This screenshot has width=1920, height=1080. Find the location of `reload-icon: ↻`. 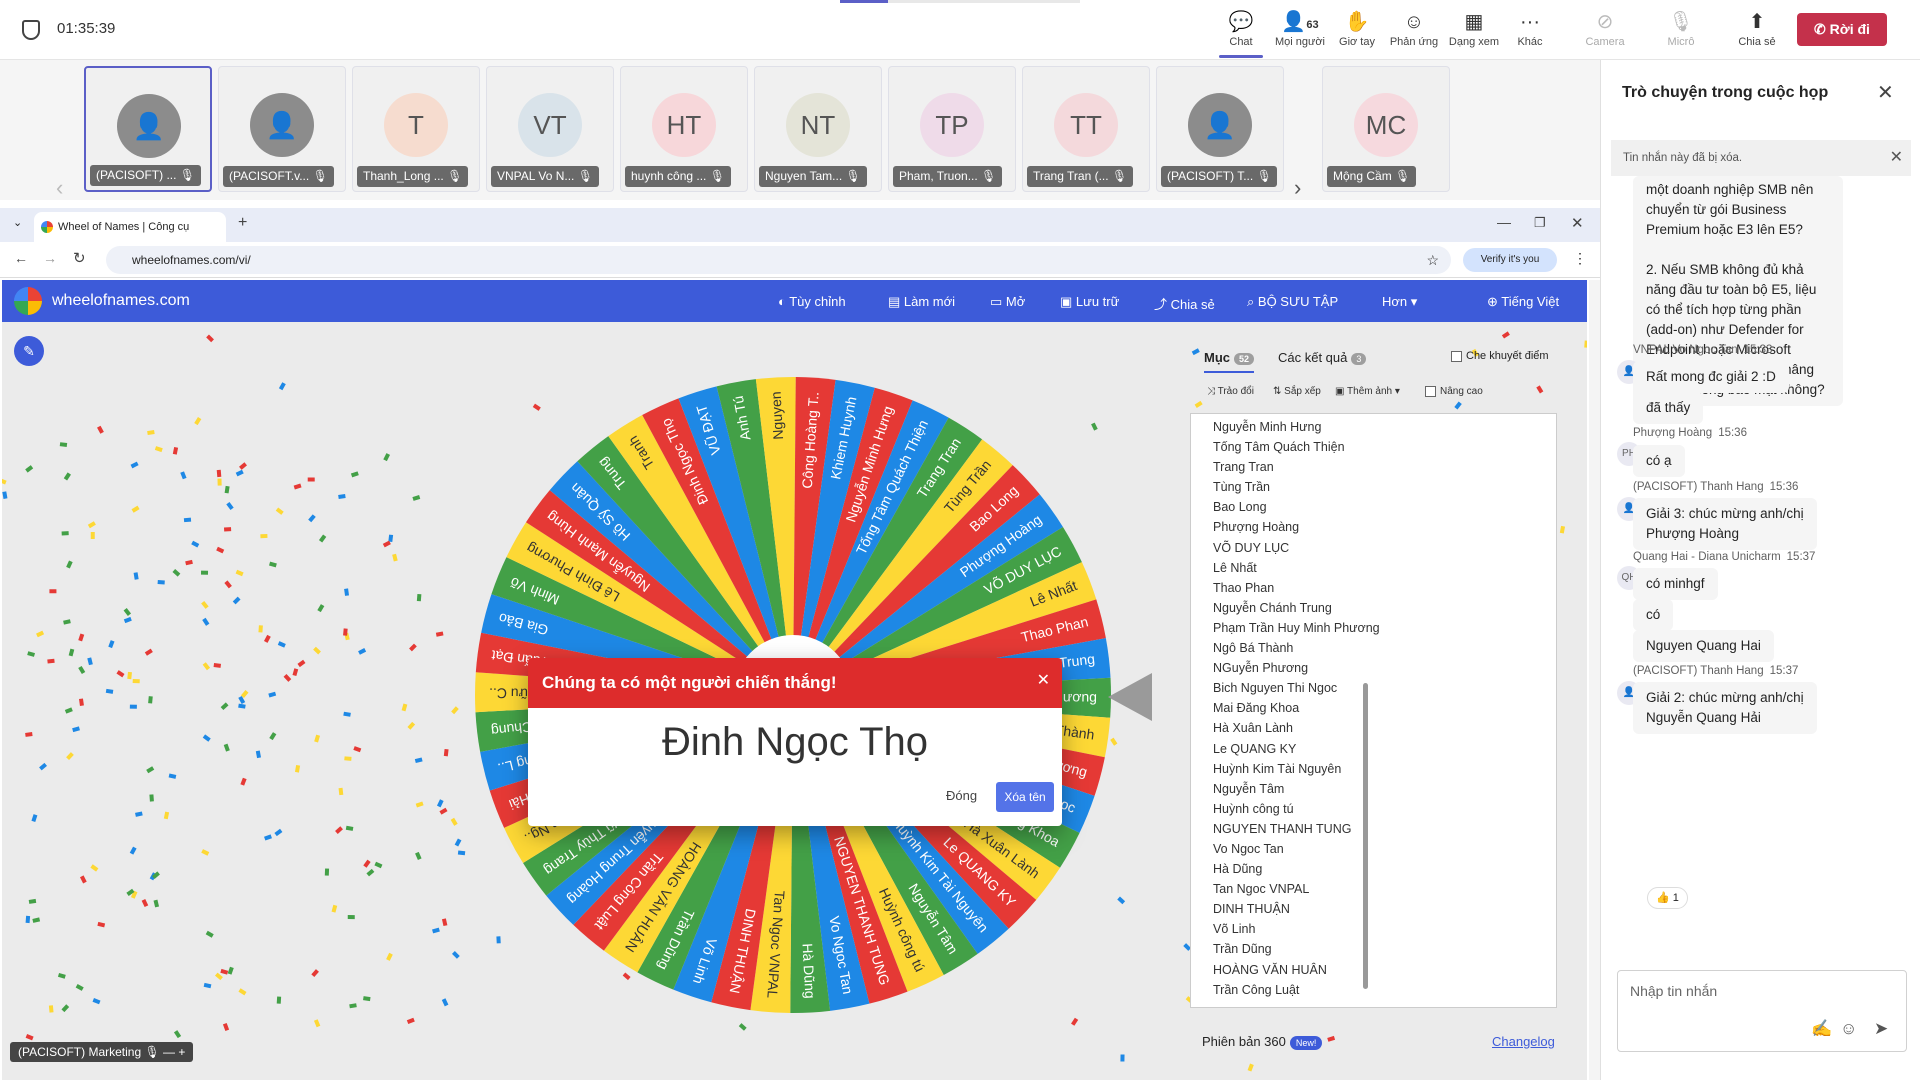

reload-icon: ↻ is located at coordinates (79, 258).